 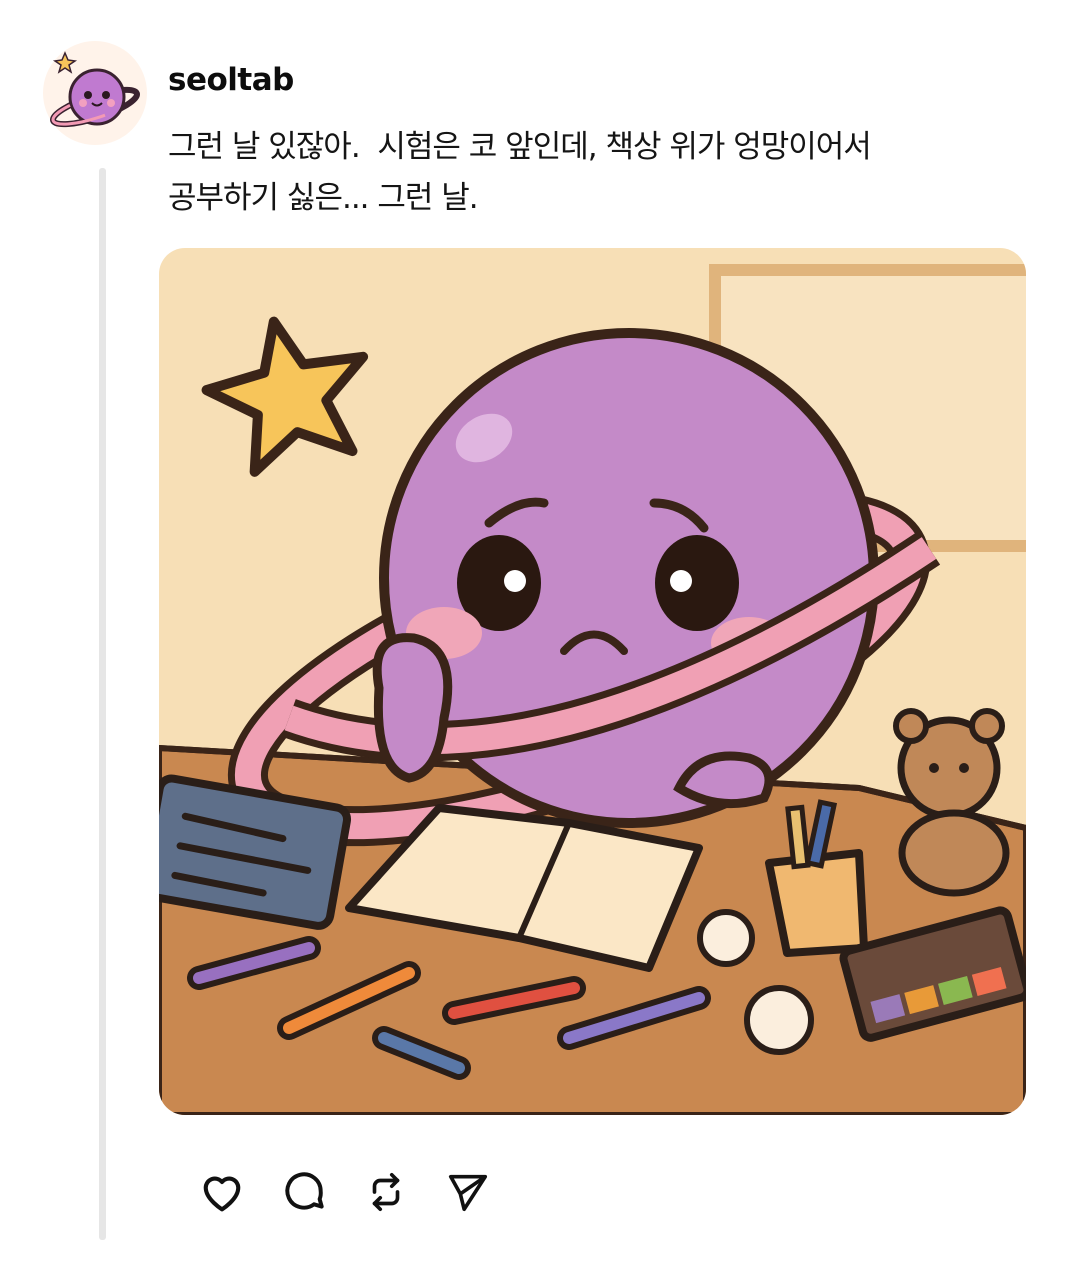 I want to click on avatar, so click(x=95, y=93).